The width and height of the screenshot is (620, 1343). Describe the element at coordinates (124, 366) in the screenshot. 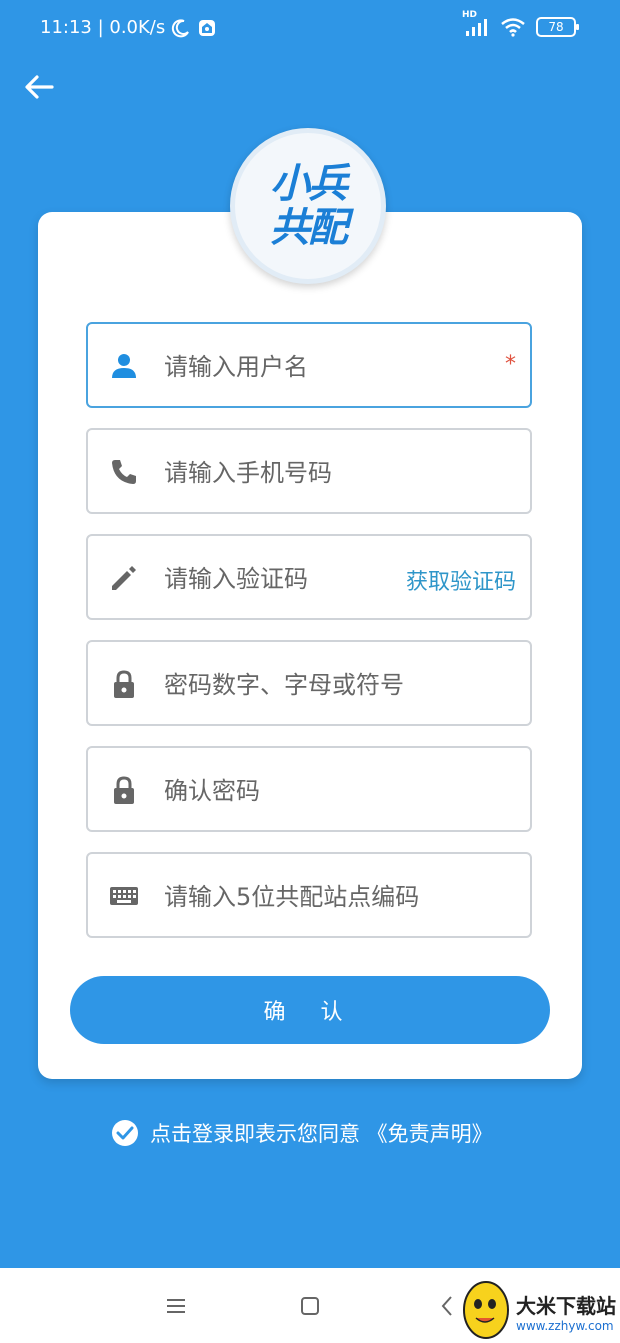

I see `person-icon` at that location.